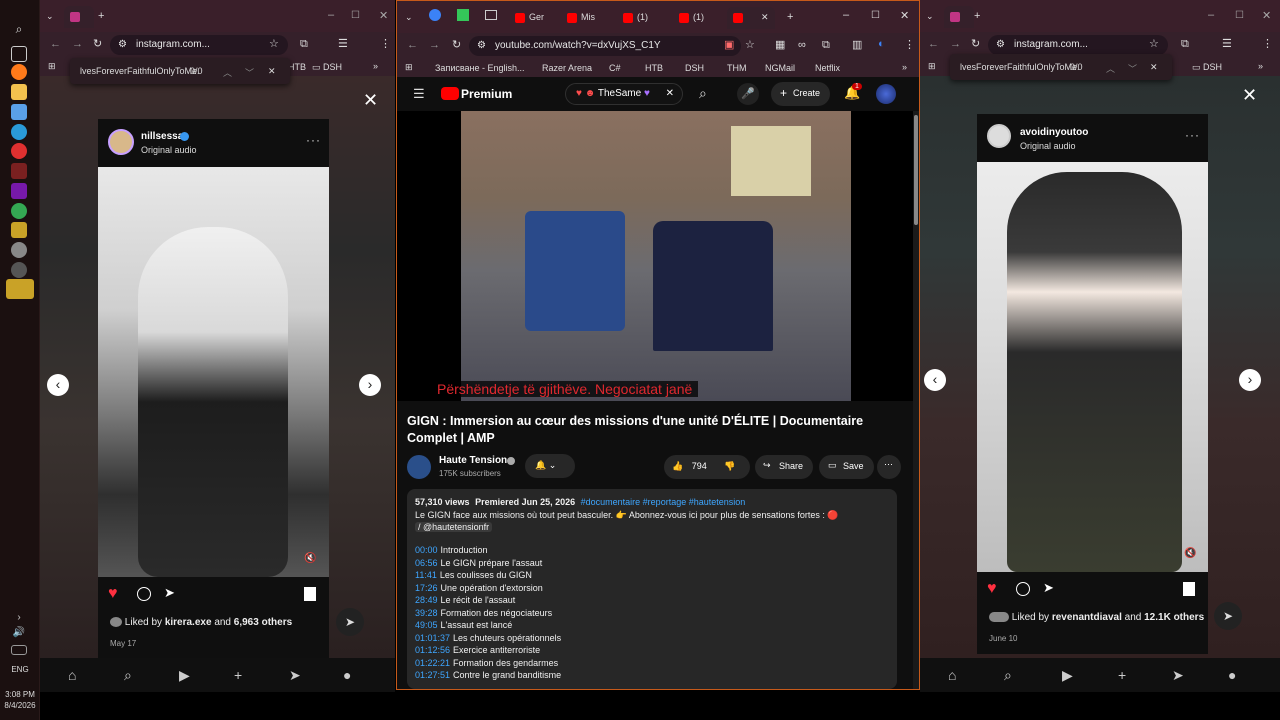 The image size is (1280, 720). What do you see at coordinates (19, 54) in the screenshot?
I see `task-view-icon` at bounding box center [19, 54].